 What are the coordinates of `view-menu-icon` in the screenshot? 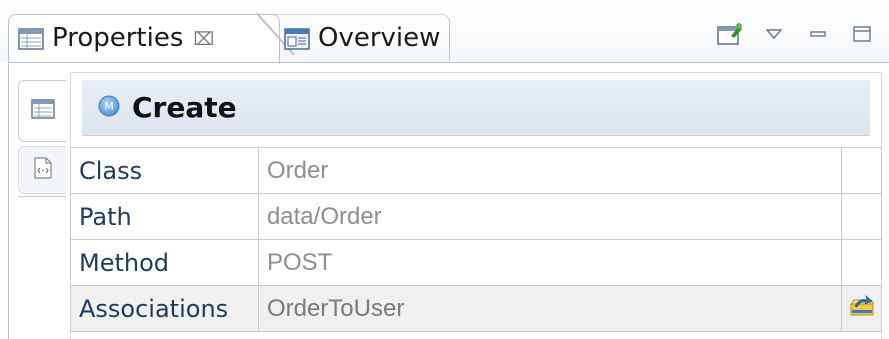 It's located at (774, 34).